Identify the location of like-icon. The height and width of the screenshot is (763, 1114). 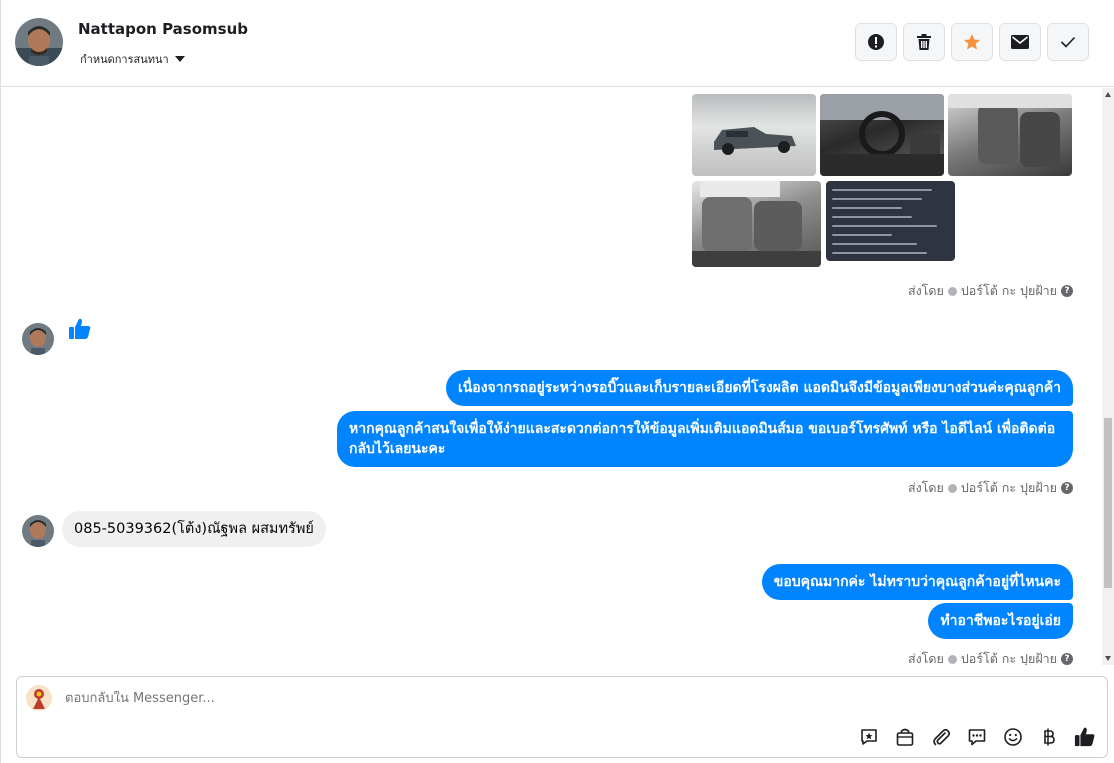
(1084, 737).